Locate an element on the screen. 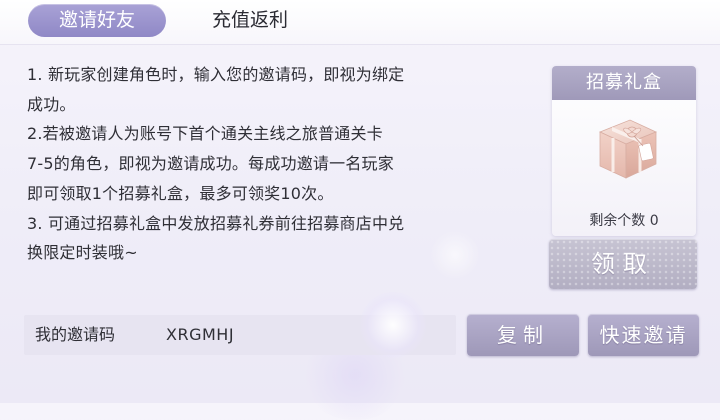 The image size is (720, 420). rule-line: 1. 新玩家创建角色时，输入您的邀请码，即视为绑定 is located at coordinates (216, 74).